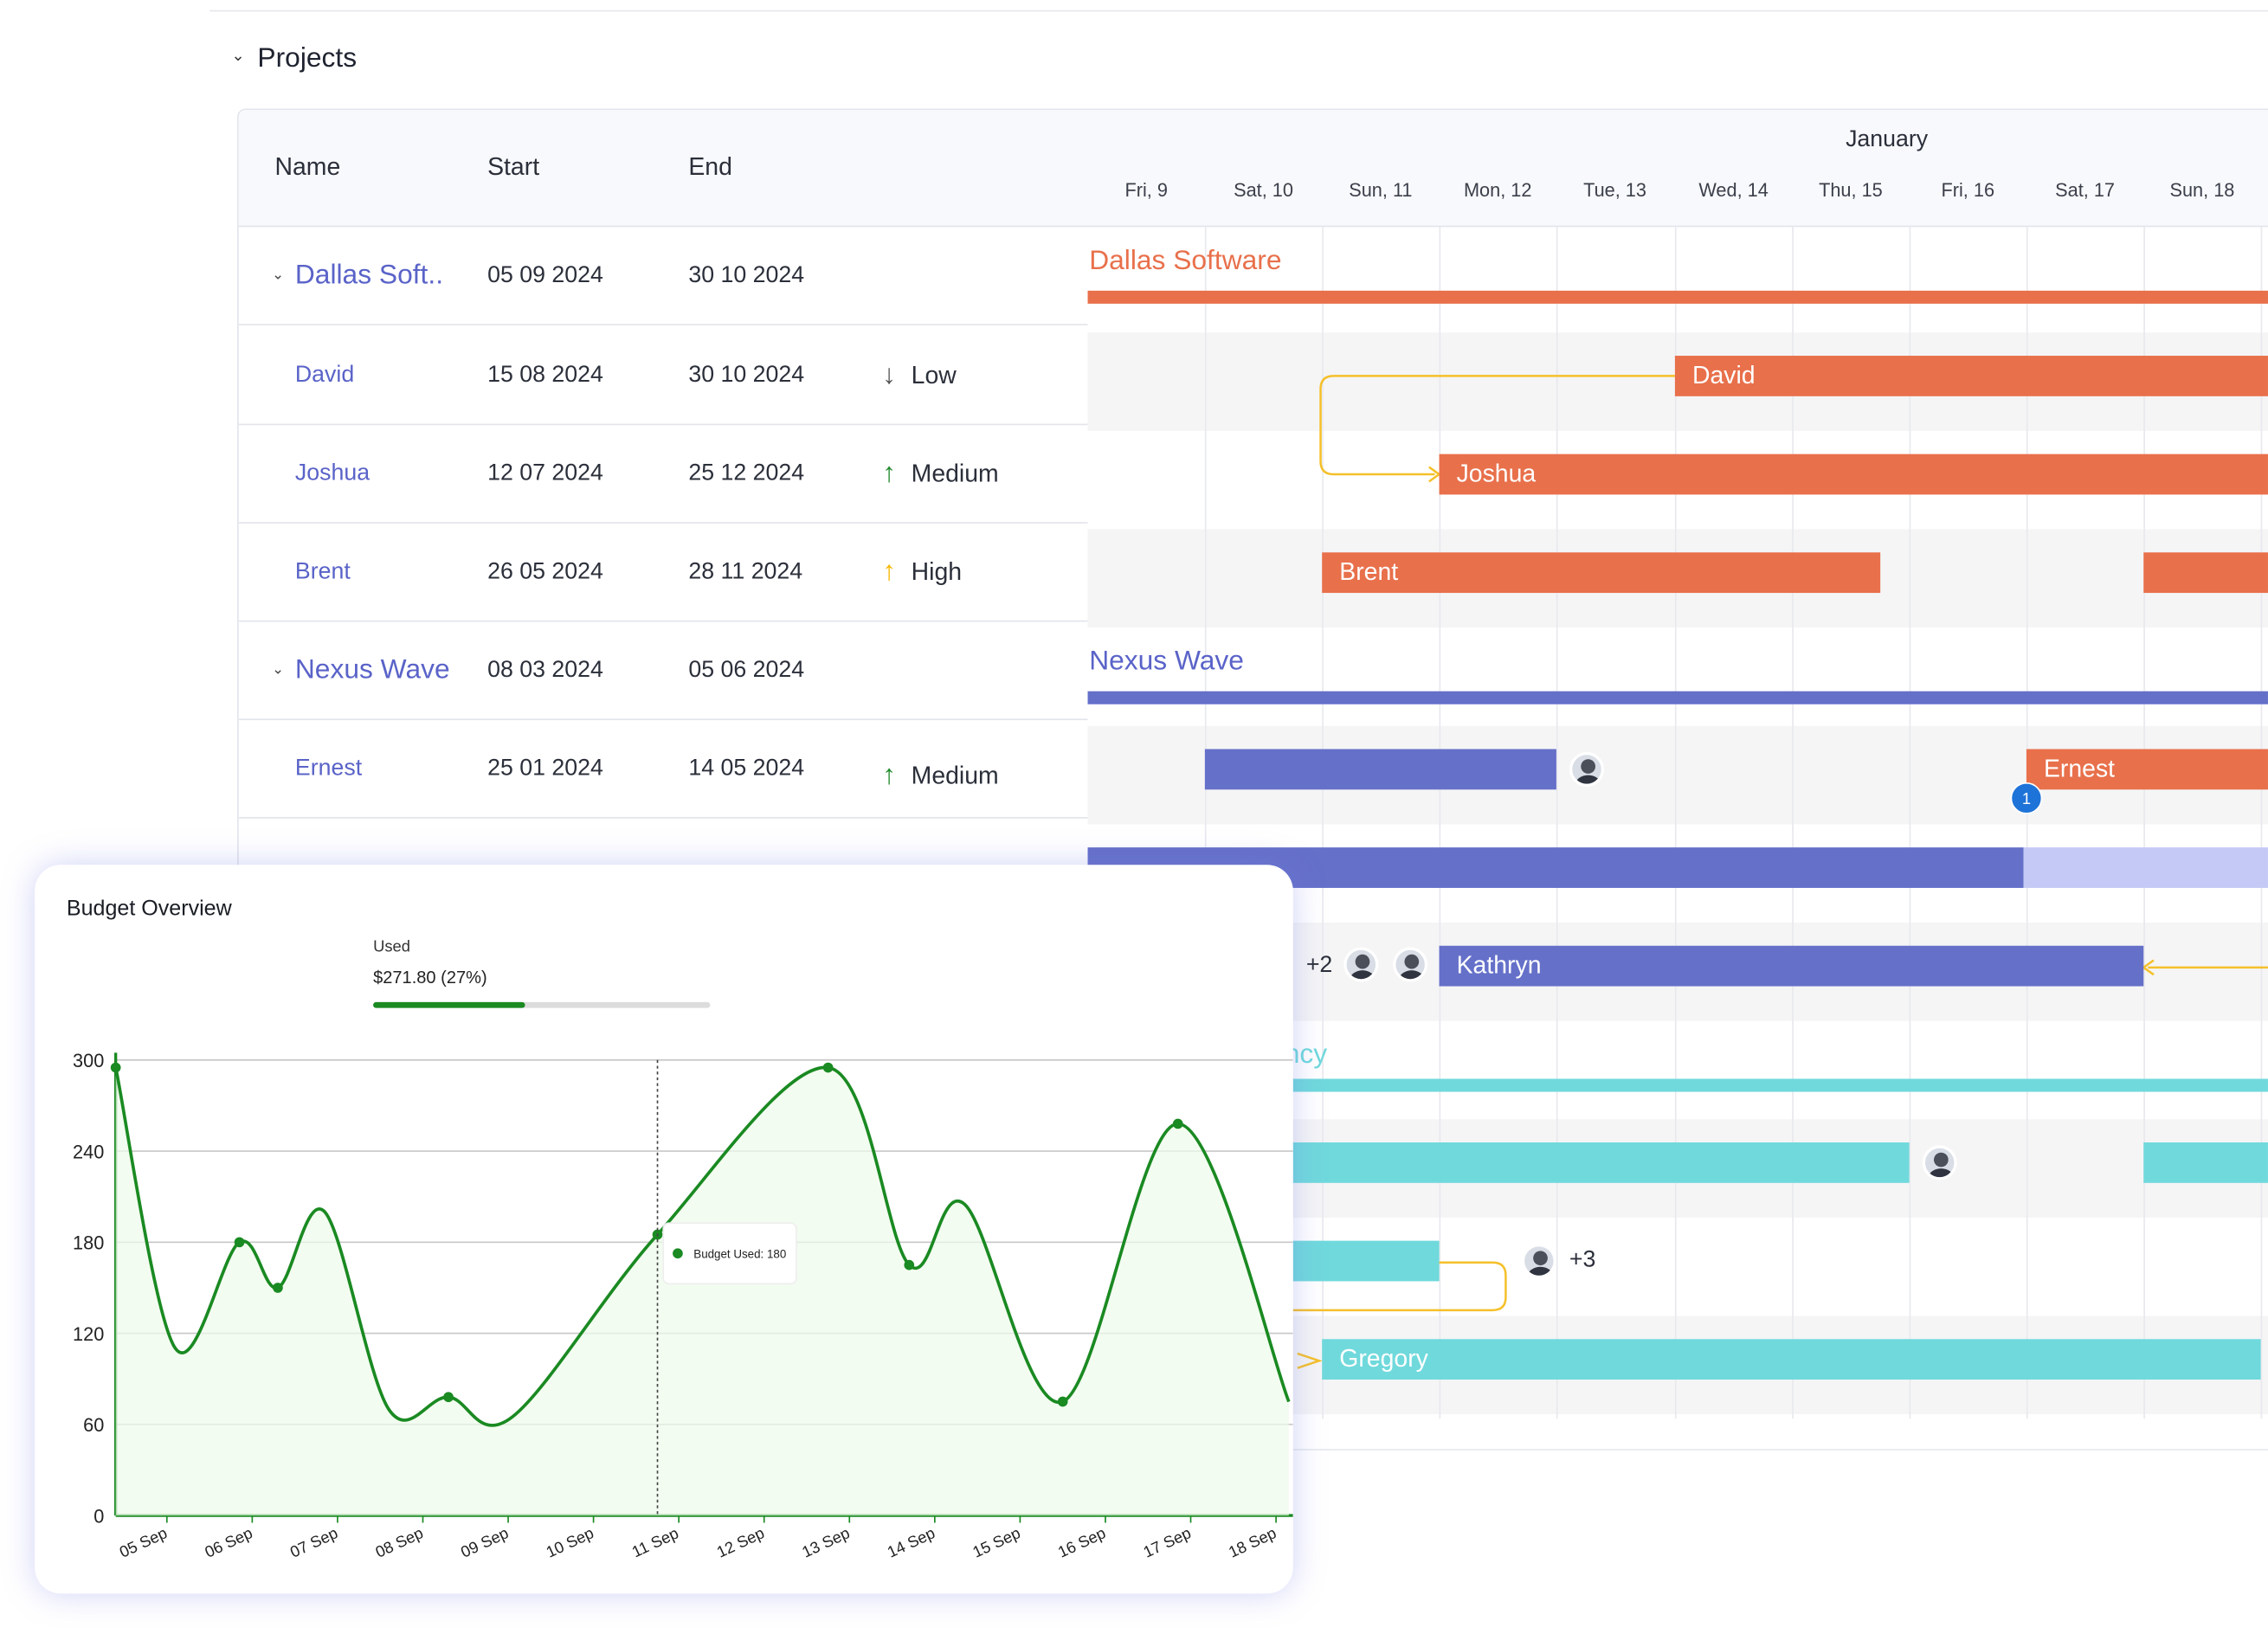 The height and width of the screenshot is (1634, 2268). Describe the element at coordinates (655, 1541) in the screenshot. I see `x-tick-label: 11 Sep` at that location.